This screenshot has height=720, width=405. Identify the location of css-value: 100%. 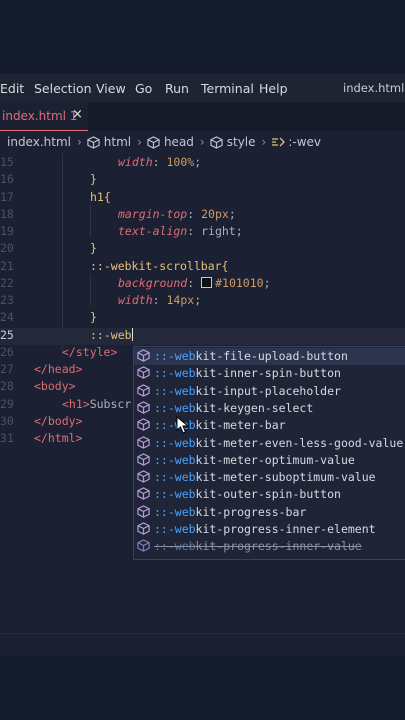
(180, 162).